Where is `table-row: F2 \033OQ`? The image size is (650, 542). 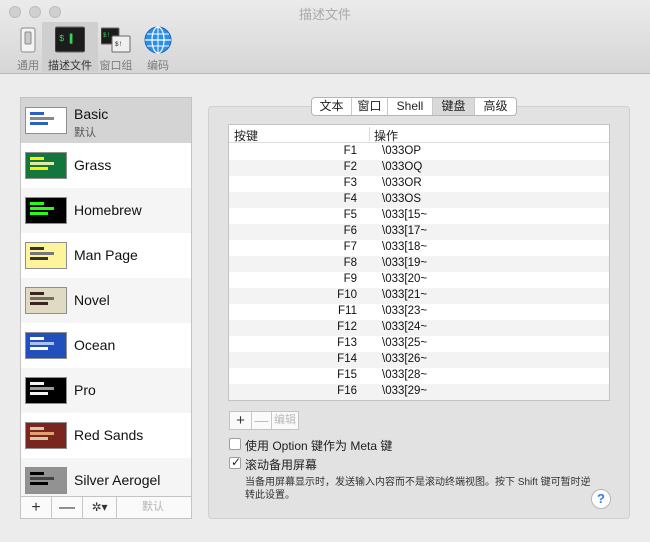
table-row: F2 \033OQ is located at coordinates (419, 168).